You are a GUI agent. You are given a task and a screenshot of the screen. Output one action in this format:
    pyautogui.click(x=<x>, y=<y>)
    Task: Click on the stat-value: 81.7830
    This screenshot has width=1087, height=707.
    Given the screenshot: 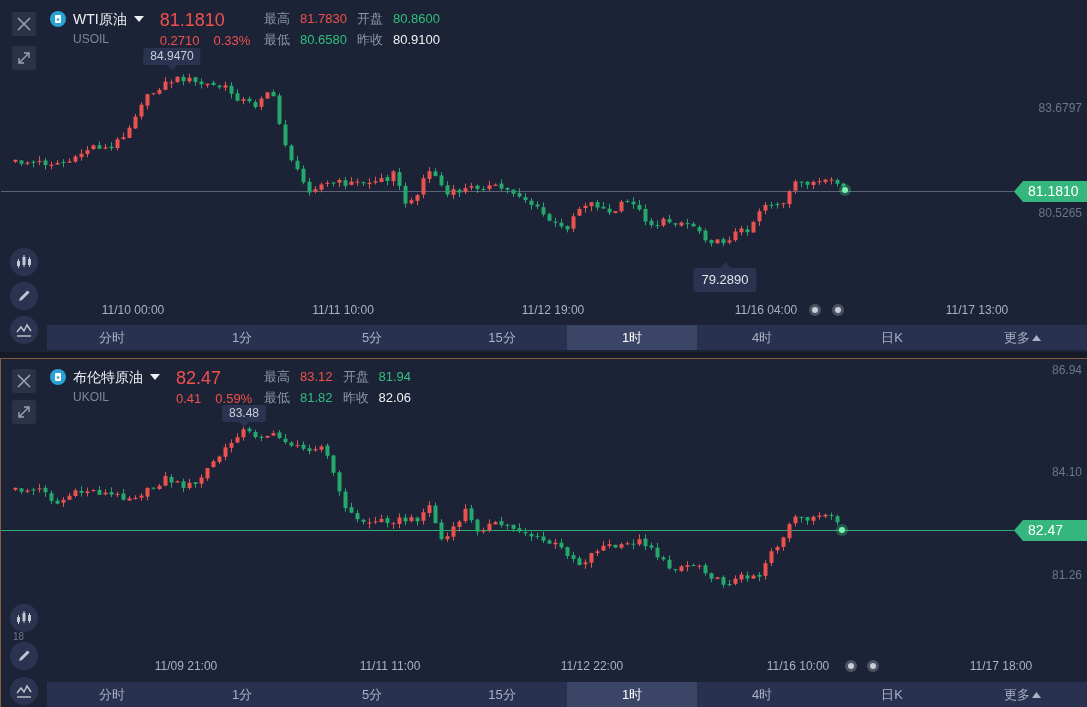 What is the action you would take?
    pyautogui.click(x=323, y=19)
    